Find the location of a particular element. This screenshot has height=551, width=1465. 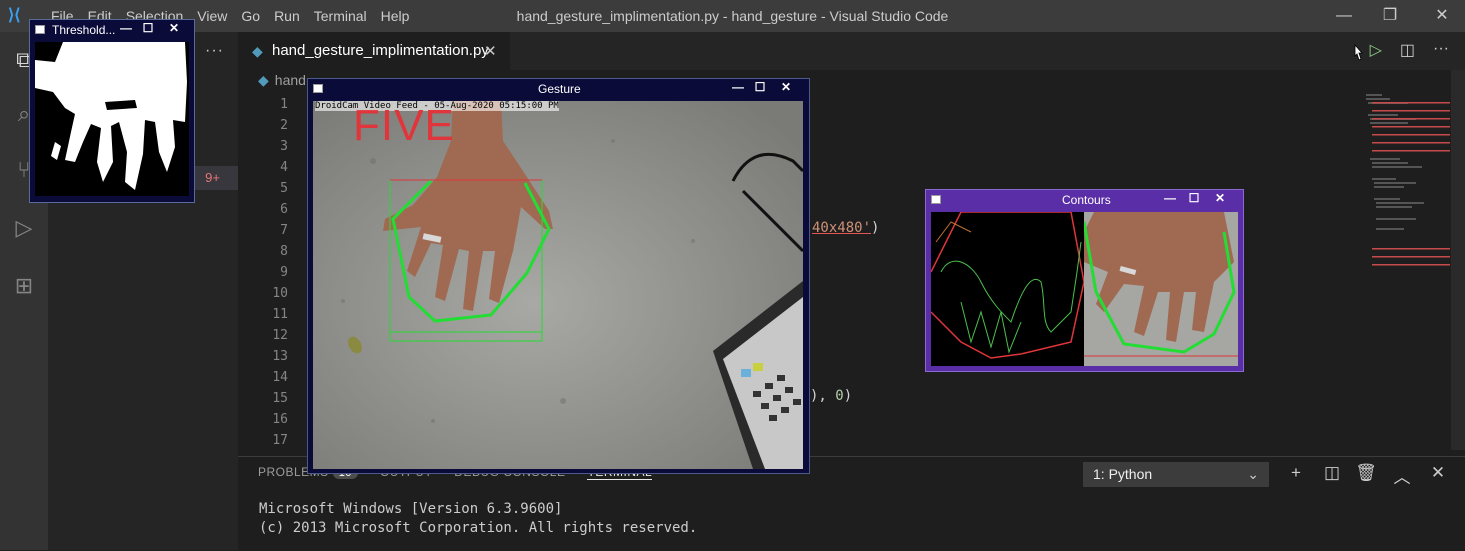

tab-label: hand_gesture_implimentation.py is located at coordinates (380, 50).